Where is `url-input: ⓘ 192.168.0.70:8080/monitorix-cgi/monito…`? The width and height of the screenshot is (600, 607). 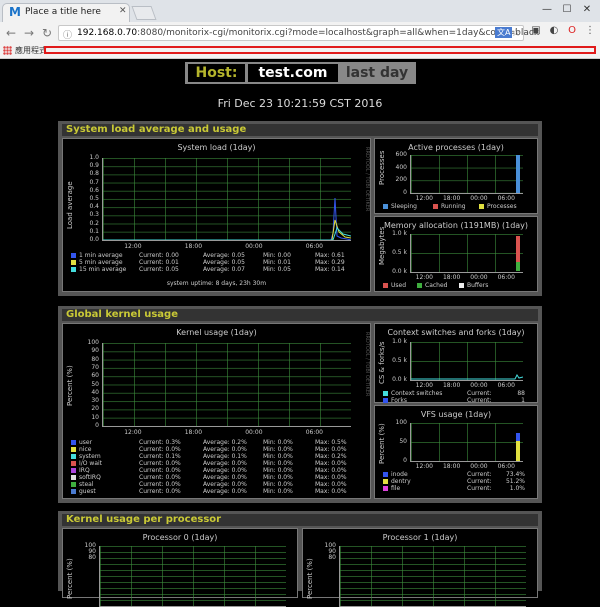 url-input: ⓘ 192.168.0.70:8080/monitorix-cgi/monito… is located at coordinates (298, 33).